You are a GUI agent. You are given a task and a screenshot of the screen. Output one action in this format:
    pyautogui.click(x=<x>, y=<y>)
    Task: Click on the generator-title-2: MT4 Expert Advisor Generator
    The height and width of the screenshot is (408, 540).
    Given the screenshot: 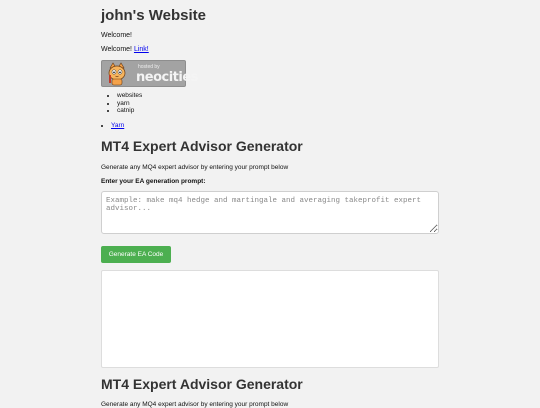 What is the action you would take?
    pyautogui.click(x=202, y=384)
    